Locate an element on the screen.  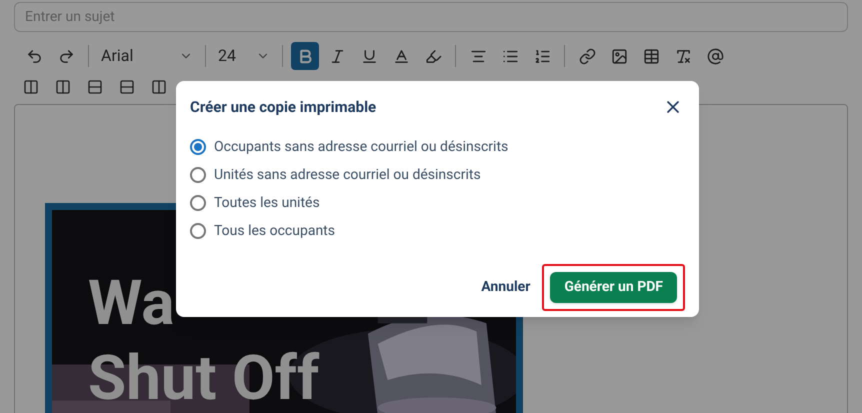
radio-option: Occupants sans adresse courriel ou désinscrits is located at coordinates (437, 147).